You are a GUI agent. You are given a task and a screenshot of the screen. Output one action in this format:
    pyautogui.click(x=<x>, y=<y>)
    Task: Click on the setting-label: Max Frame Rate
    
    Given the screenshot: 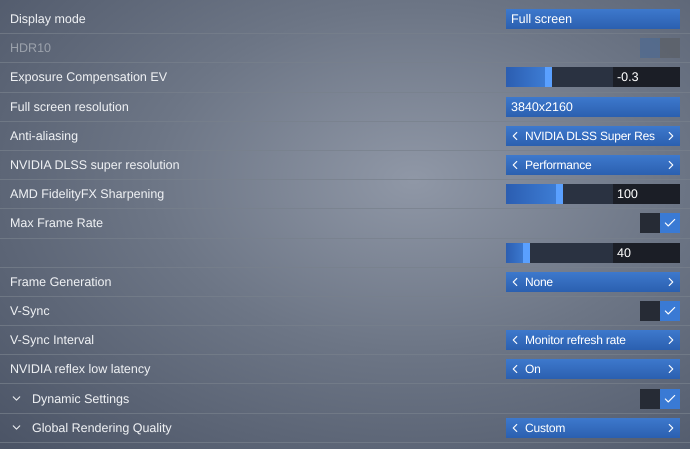 What is the action you would take?
    pyautogui.click(x=57, y=223)
    